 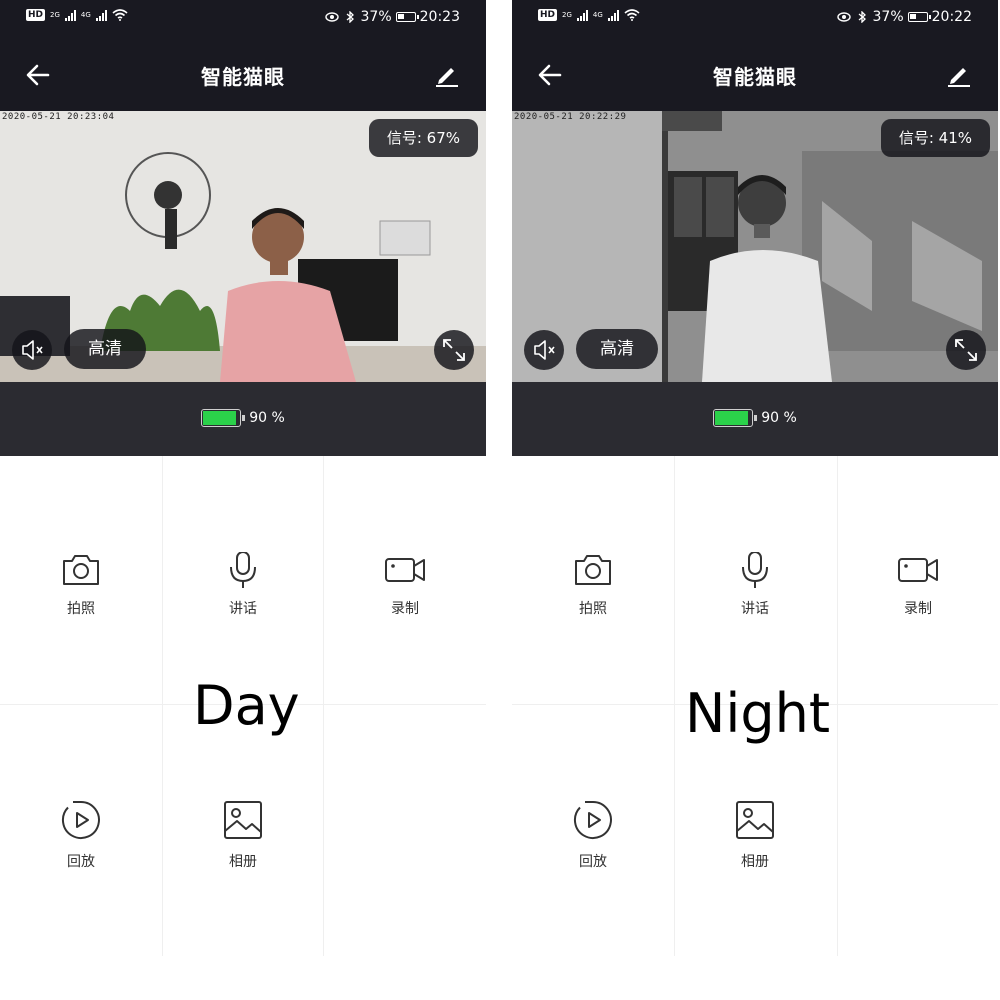 What do you see at coordinates (243, 18) in the screenshot?
I see `status-bar: HD 2G 4G 37% 20:23` at bounding box center [243, 18].